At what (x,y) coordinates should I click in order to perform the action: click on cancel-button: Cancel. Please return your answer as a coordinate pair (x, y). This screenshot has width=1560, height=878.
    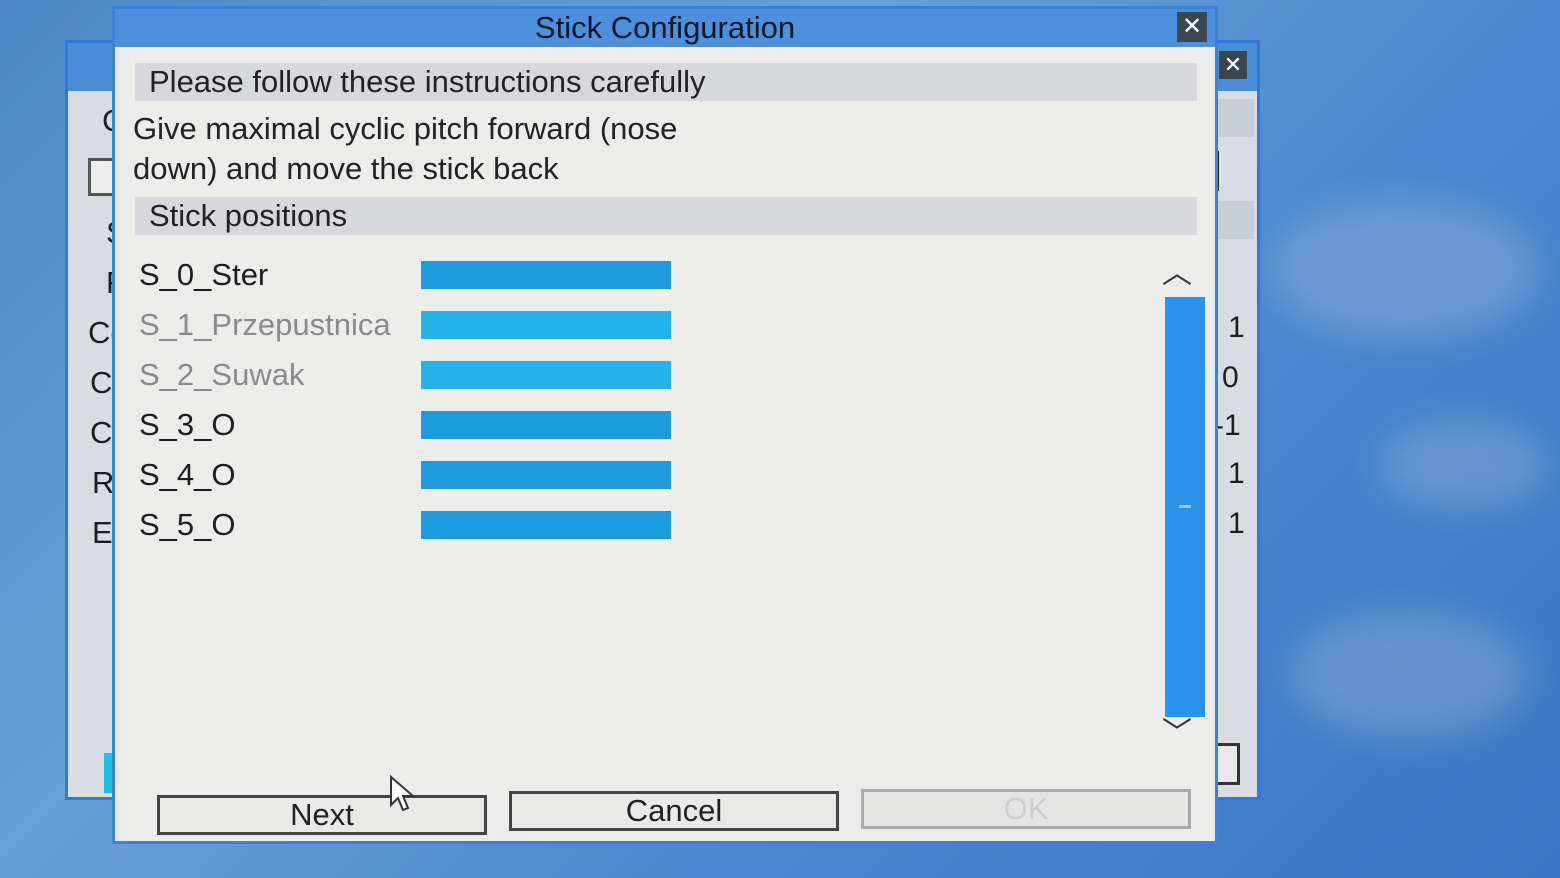
    Looking at the image, I should click on (674, 811).